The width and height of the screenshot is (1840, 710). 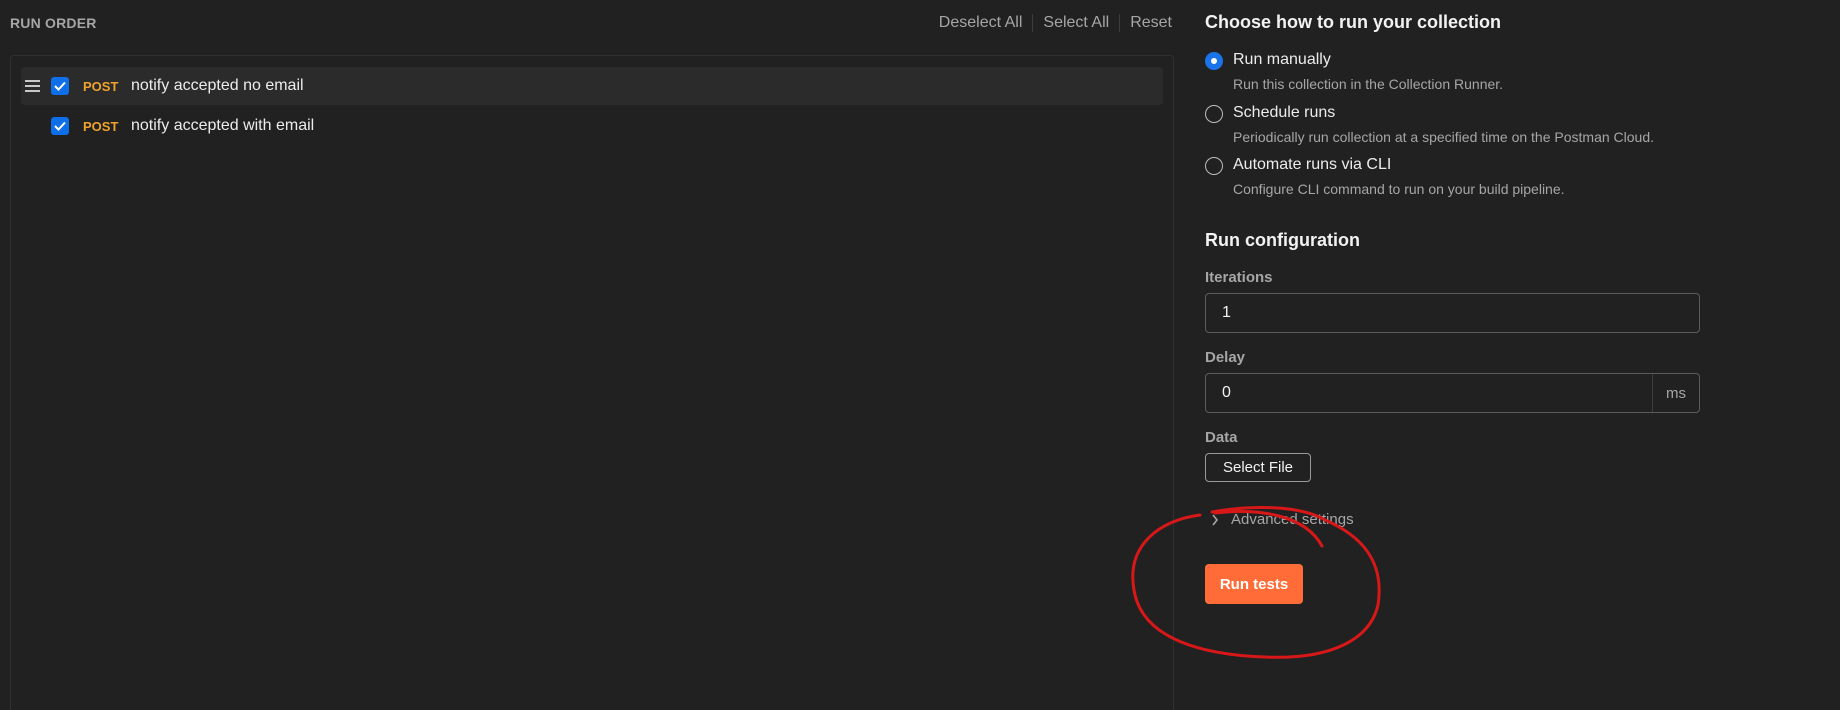 What do you see at coordinates (223, 125) in the screenshot?
I see `request-name: notify accepted with email` at bounding box center [223, 125].